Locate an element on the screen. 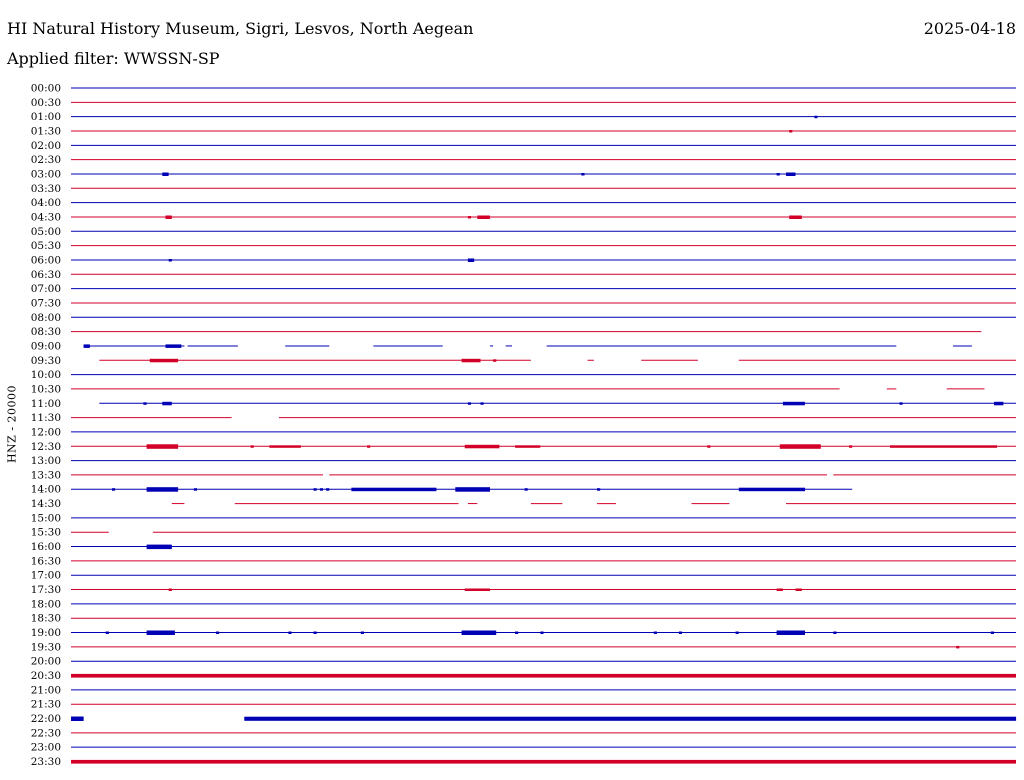 This screenshot has width=1024, height=780. trace-row-2300: 23:00 is located at coordinates (523, 748).